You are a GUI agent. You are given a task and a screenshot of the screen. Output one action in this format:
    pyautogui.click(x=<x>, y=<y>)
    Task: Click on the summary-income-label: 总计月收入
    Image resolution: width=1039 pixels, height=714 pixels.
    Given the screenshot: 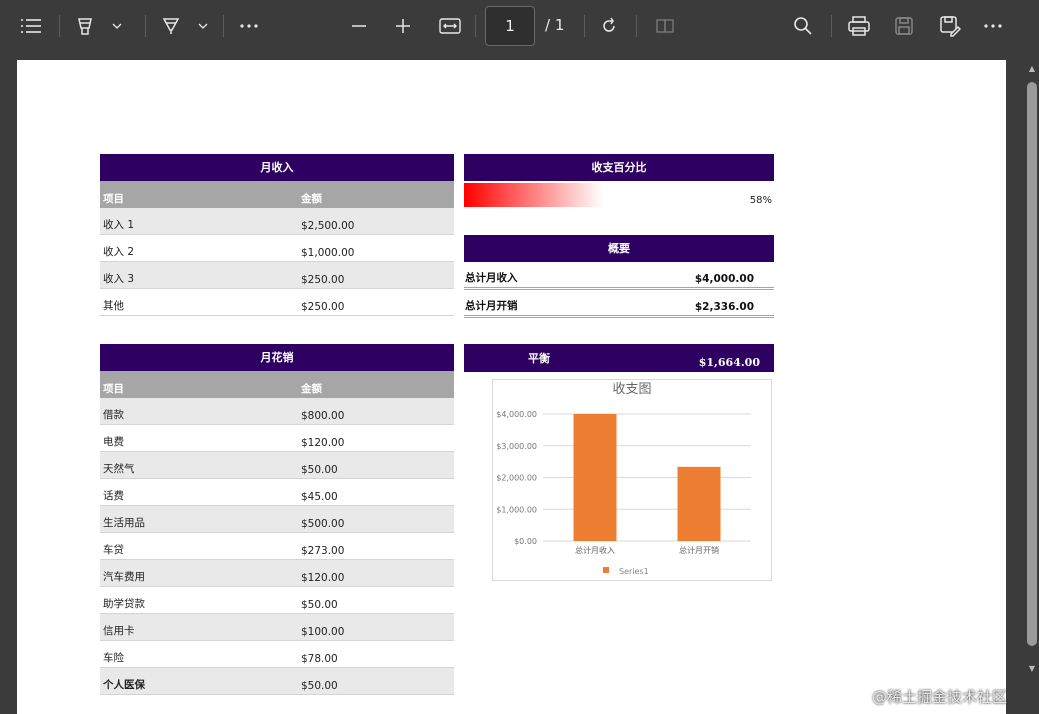 What is the action you would take?
    pyautogui.click(x=491, y=278)
    